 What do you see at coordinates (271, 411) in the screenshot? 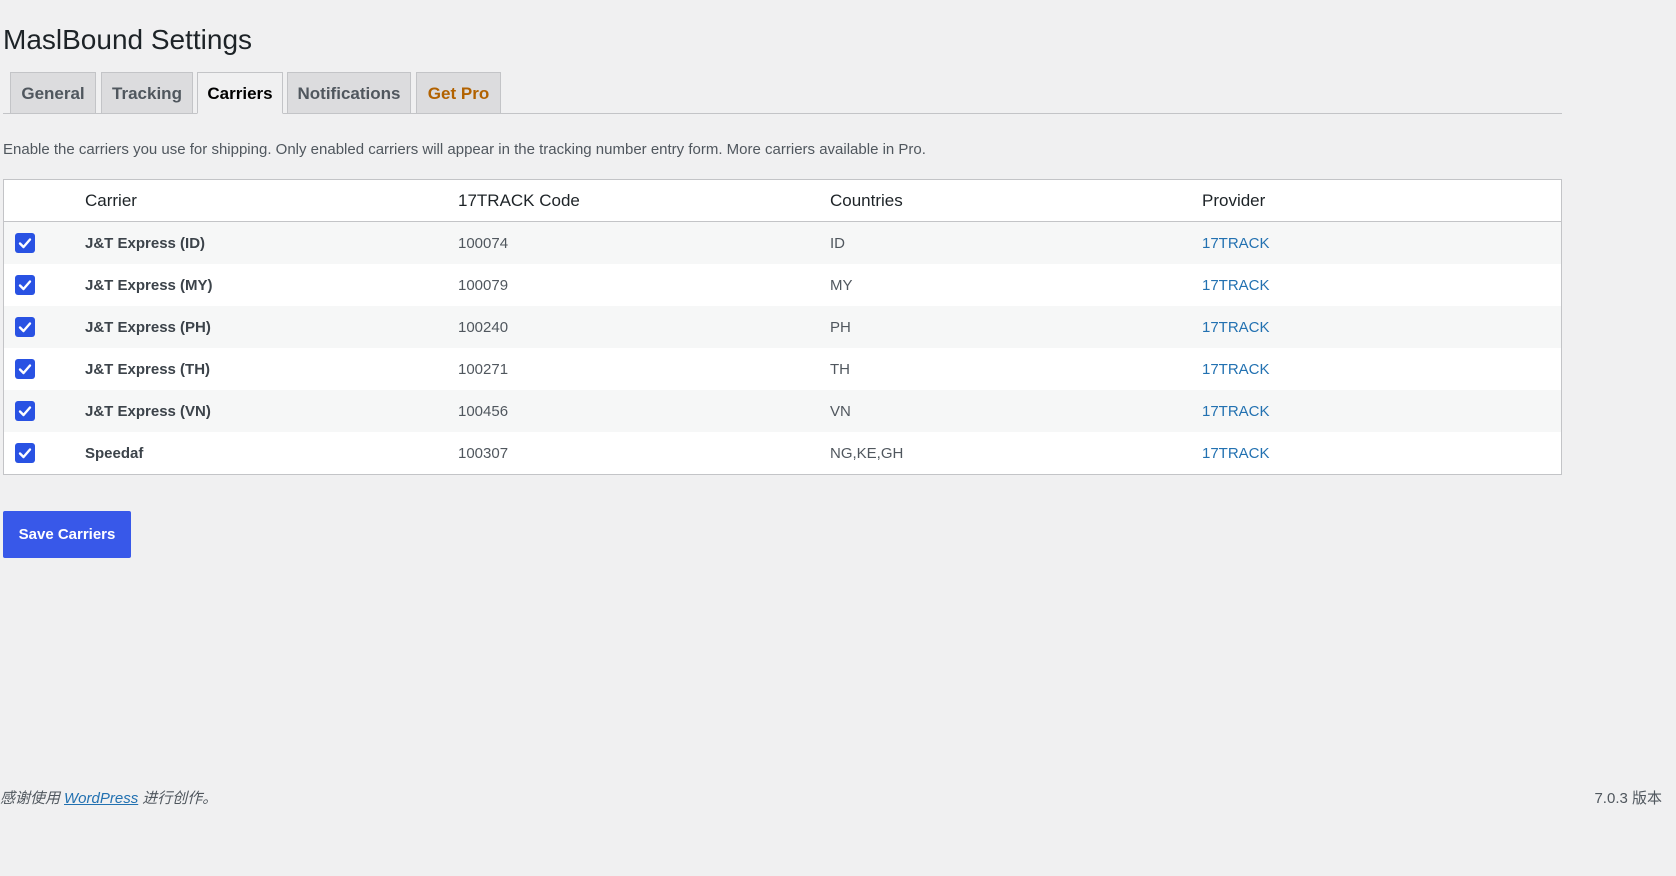
I see `carrier-name: J&T Express (VN)` at bounding box center [271, 411].